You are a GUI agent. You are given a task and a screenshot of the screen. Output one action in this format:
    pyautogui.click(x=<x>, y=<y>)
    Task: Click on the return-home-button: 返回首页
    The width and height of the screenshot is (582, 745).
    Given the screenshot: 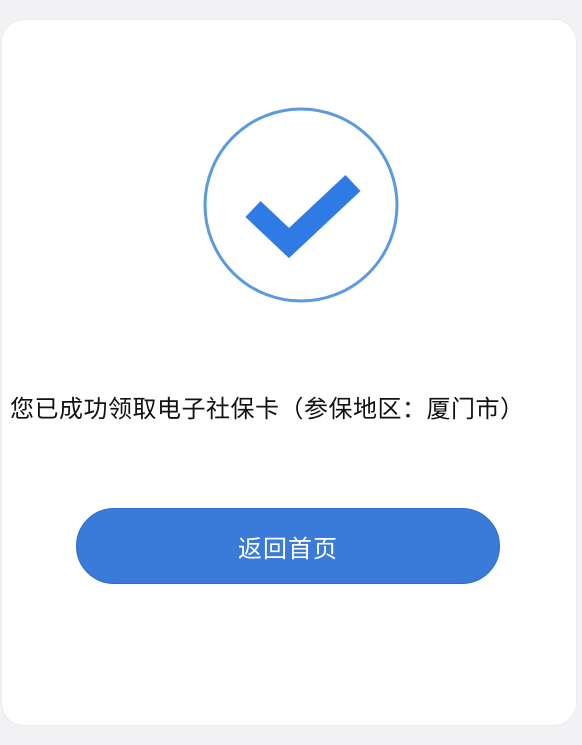 What is the action you would take?
    pyautogui.click(x=288, y=546)
    